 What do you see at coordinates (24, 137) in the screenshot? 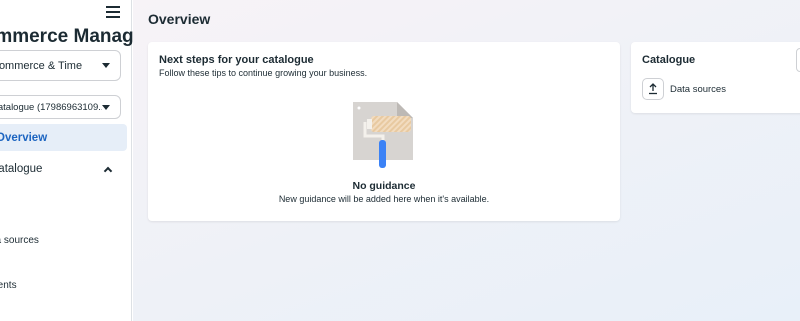
I see `sidebar-item-label: Overview` at bounding box center [24, 137].